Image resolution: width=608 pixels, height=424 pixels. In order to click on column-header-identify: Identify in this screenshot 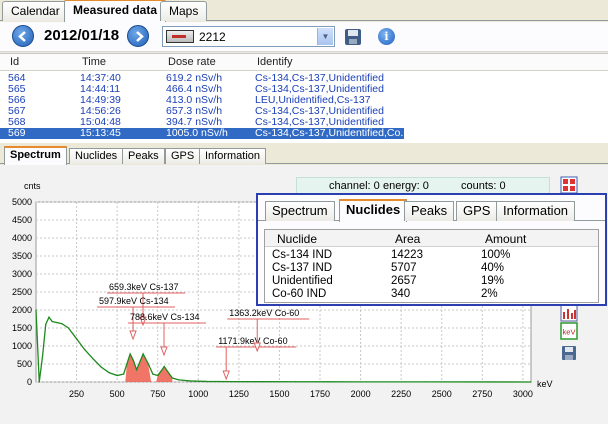, I will do `click(274, 62)`.